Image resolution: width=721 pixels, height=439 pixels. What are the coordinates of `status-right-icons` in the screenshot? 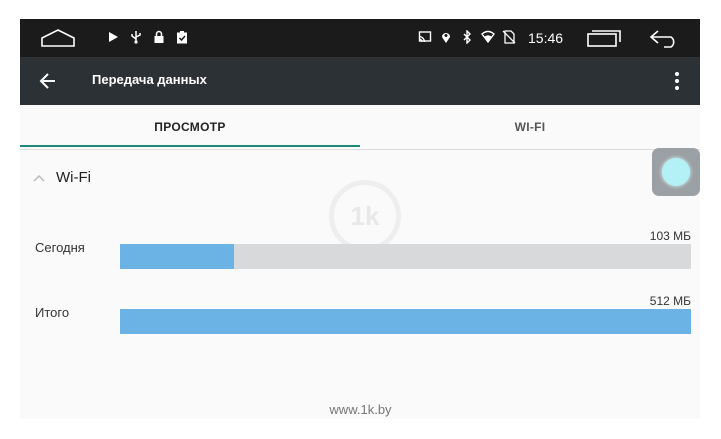 It's located at (467, 37).